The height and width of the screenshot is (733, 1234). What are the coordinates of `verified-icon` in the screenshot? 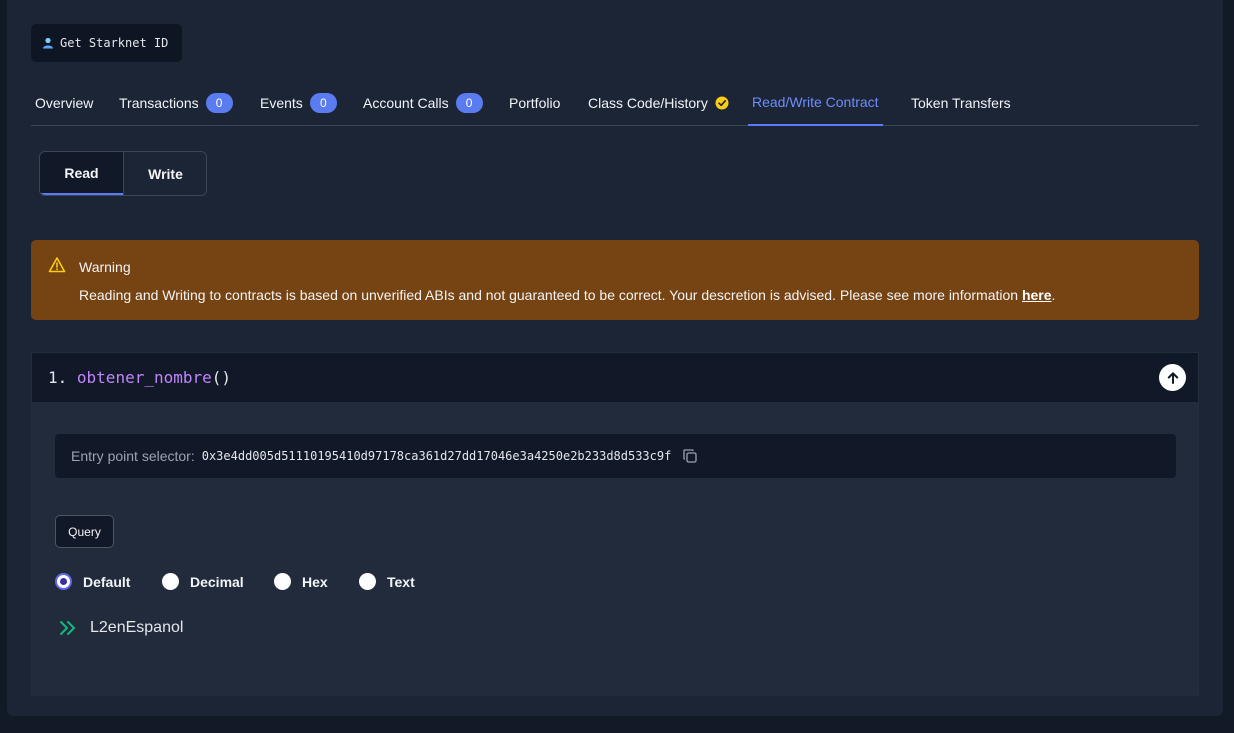 It's located at (722, 102).